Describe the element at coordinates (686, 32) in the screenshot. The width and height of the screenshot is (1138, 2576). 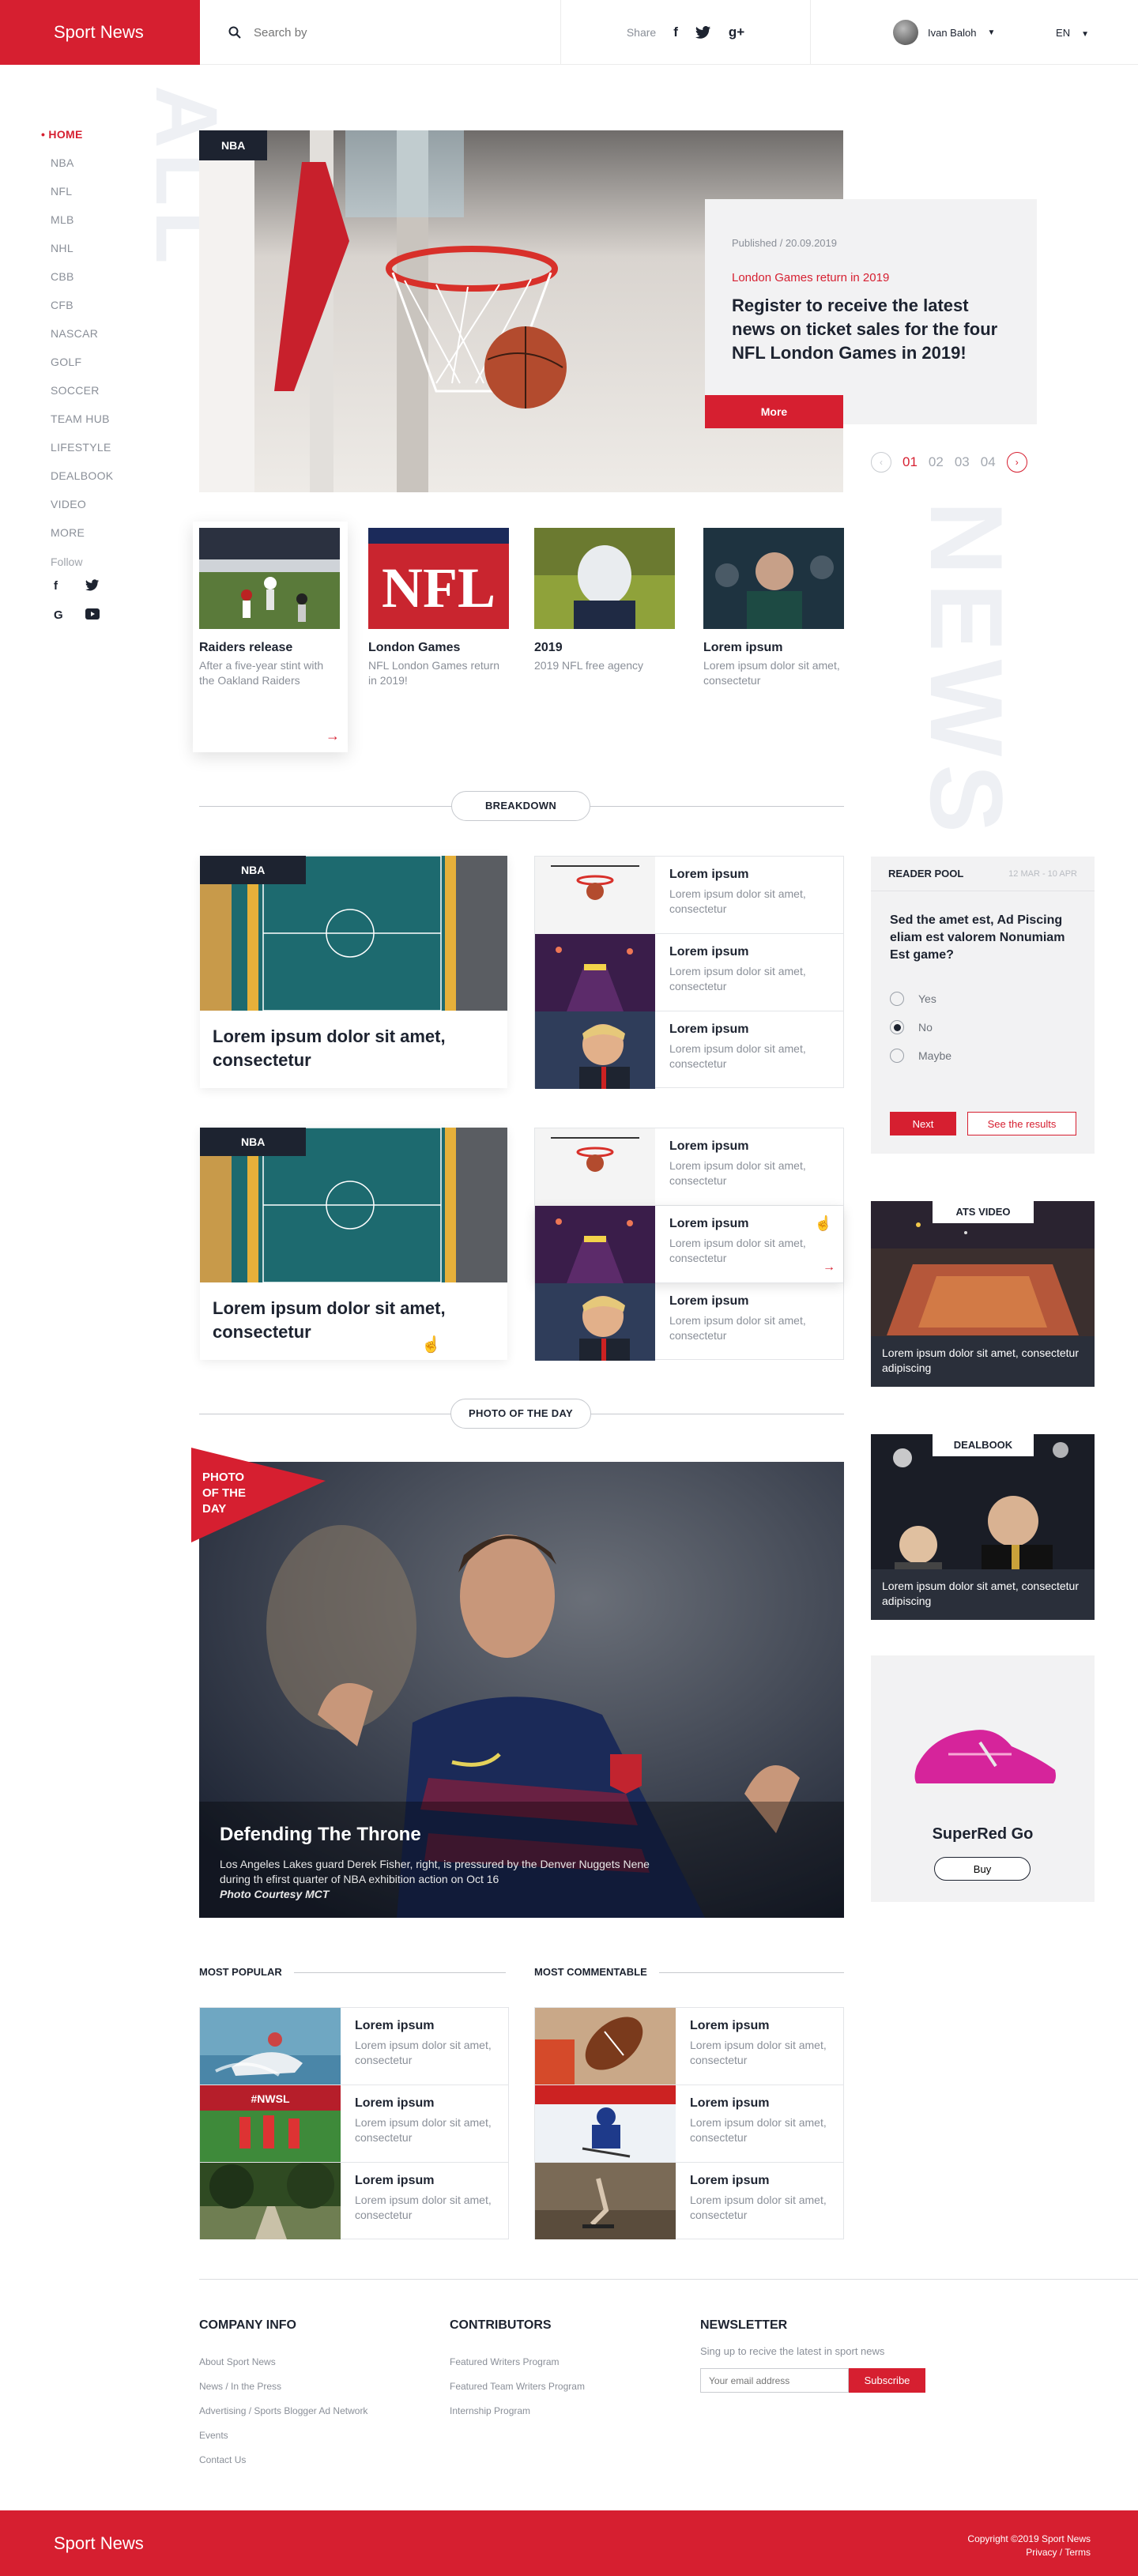
I see `share-bar: Share f g+` at that location.